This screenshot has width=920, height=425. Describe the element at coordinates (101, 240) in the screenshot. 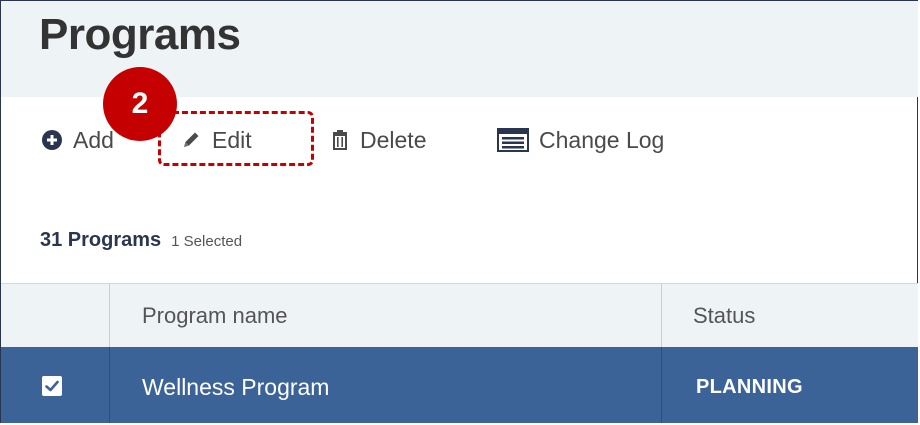

I see `program-count: 31 Programs` at that location.